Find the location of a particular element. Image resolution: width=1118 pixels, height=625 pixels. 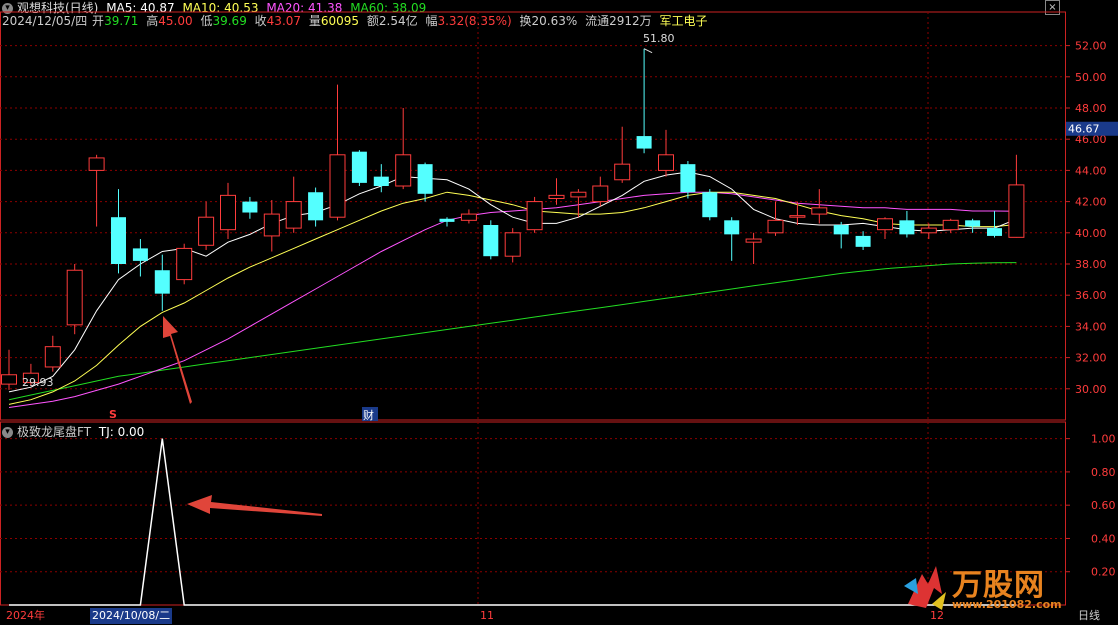

logo-url-text: www.201082.com is located at coordinates (1007, 604).